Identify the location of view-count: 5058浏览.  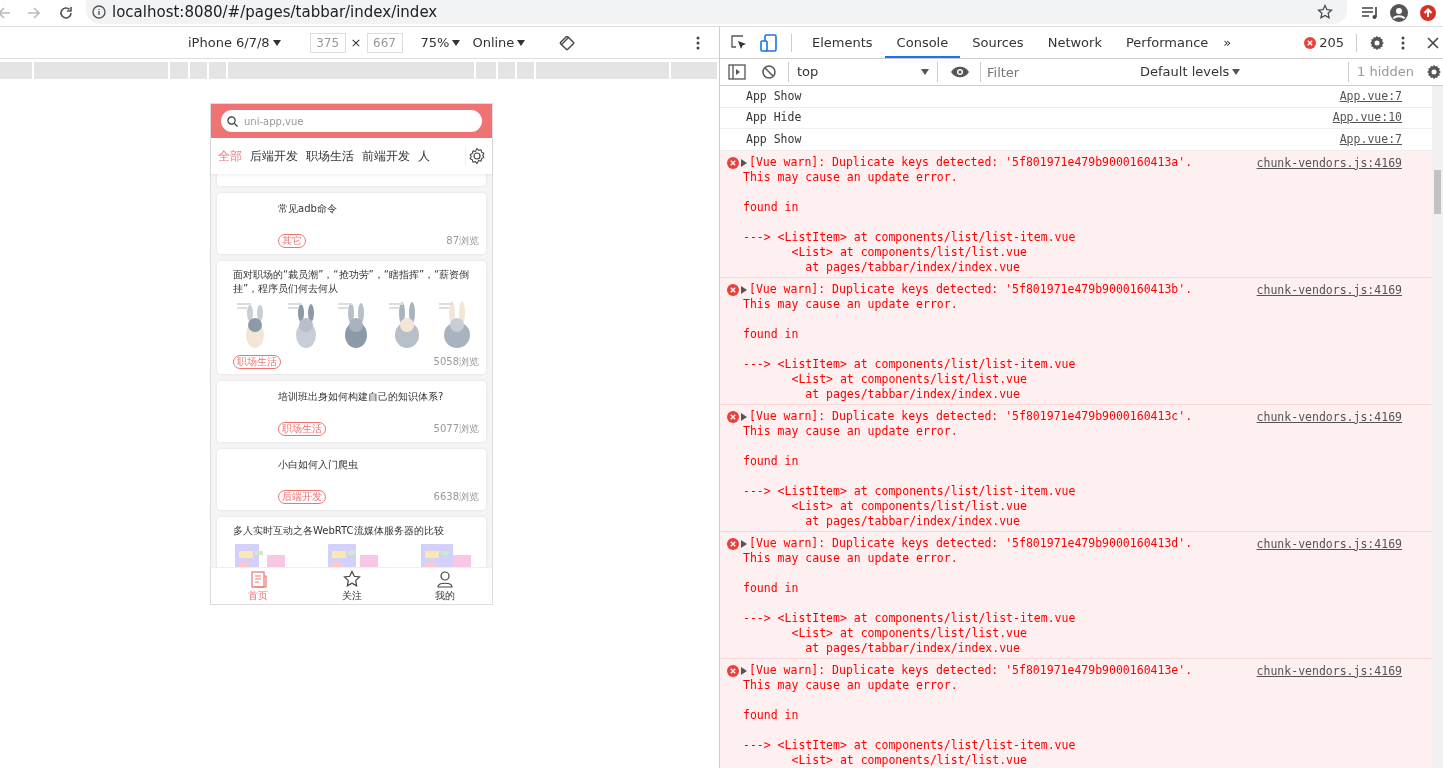
(456, 362).